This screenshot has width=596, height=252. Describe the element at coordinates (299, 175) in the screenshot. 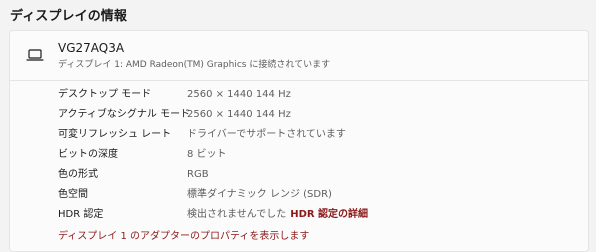

I see `row-color-format: 色の形式 RGB` at that location.